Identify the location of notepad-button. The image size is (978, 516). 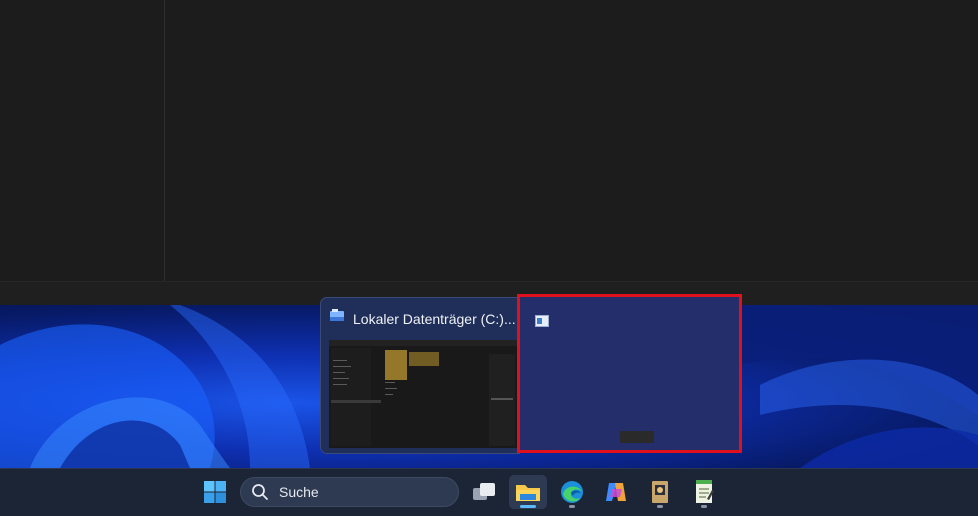
(704, 492).